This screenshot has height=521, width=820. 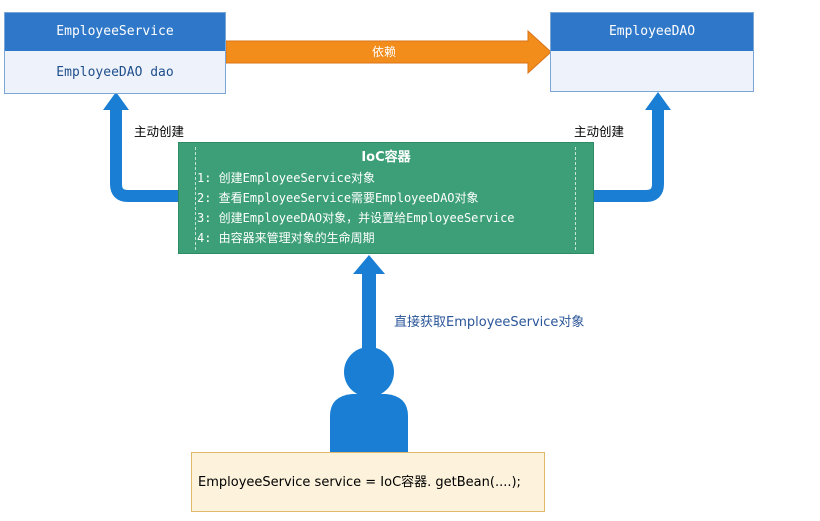 What do you see at coordinates (575, 198) in the screenshot?
I see `ioc-right-divider` at bounding box center [575, 198].